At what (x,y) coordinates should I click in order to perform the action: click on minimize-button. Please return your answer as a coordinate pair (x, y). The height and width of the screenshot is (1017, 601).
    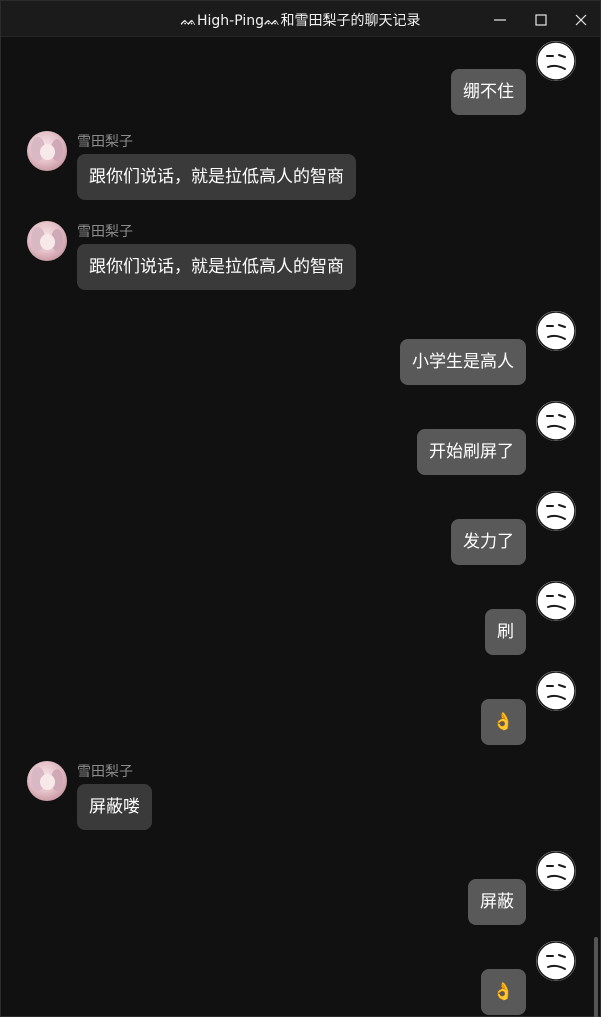
    Looking at the image, I should click on (500, 18).